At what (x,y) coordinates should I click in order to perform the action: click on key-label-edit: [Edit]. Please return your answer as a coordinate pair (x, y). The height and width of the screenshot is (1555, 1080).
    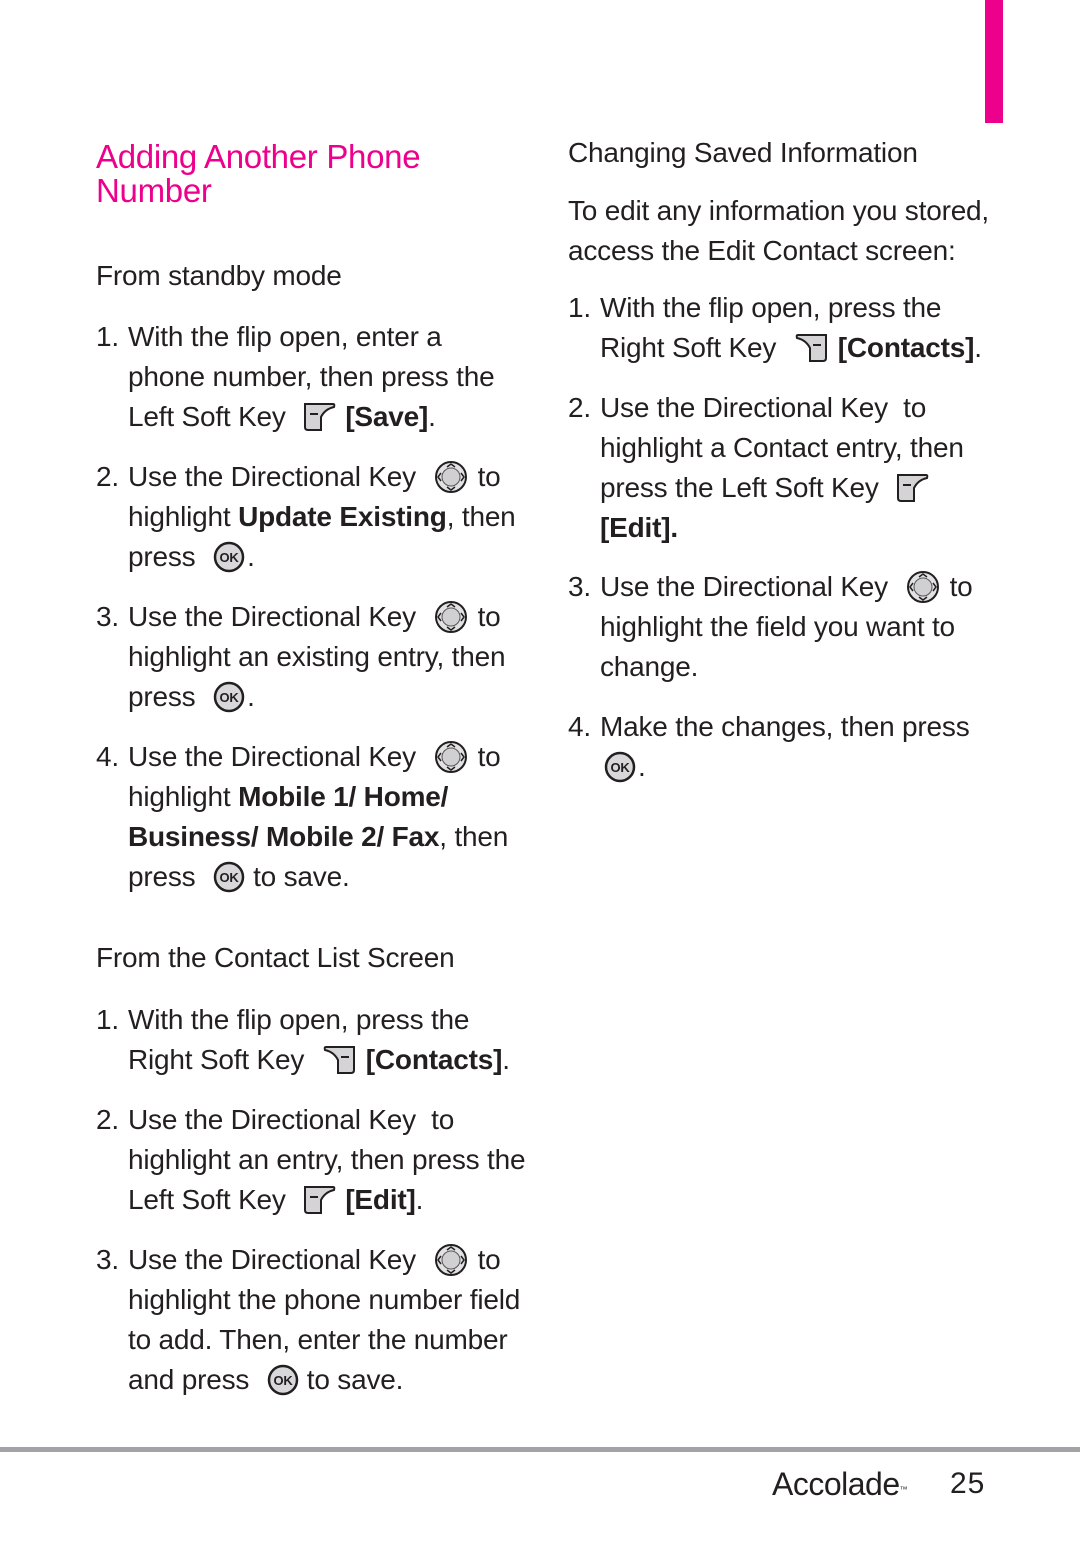
    Looking at the image, I should click on (380, 1199).